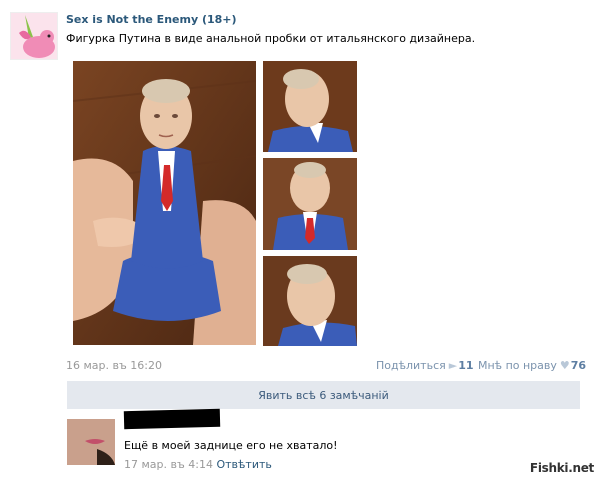 This screenshot has width=600, height=480. I want to click on like-button: Мнѣ по нраву ♥76, so click(532, 365).